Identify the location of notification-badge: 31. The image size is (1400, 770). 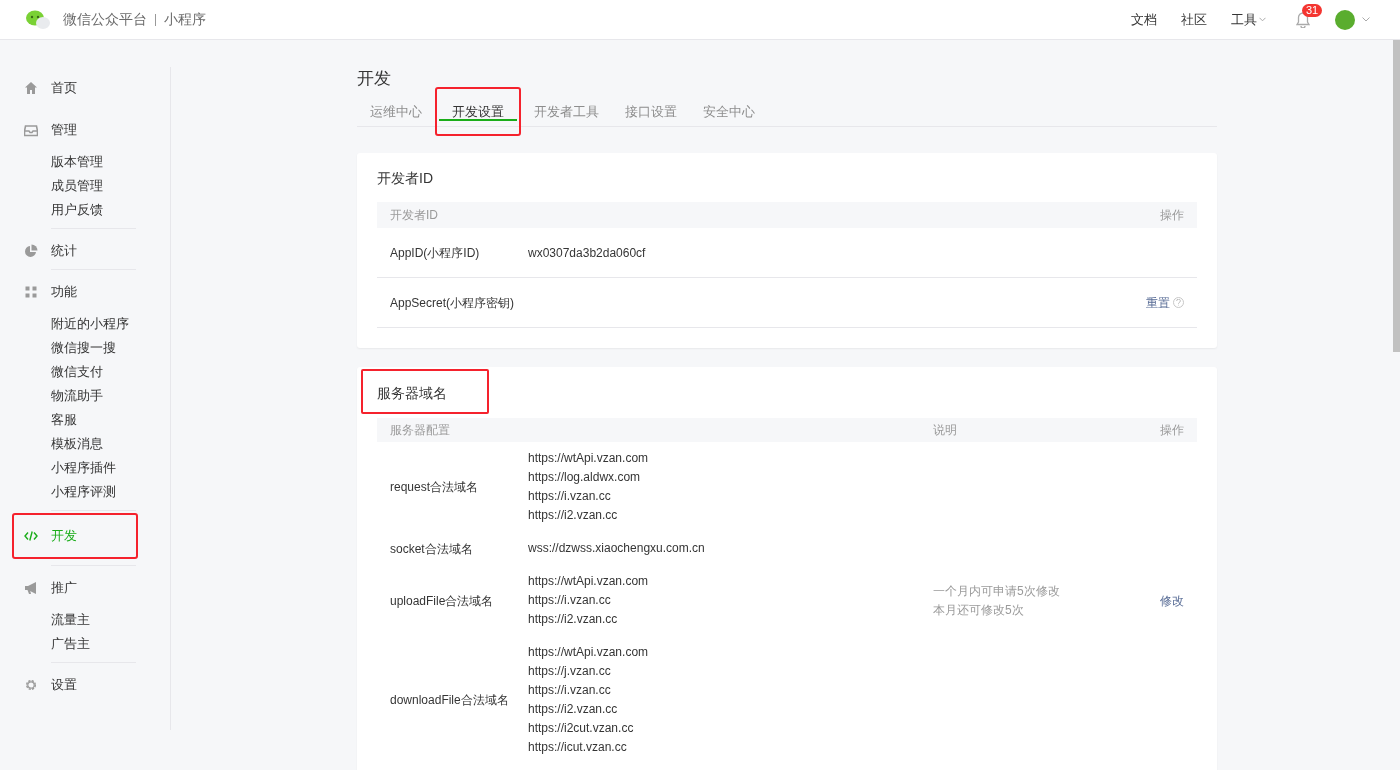
(1312, 10).